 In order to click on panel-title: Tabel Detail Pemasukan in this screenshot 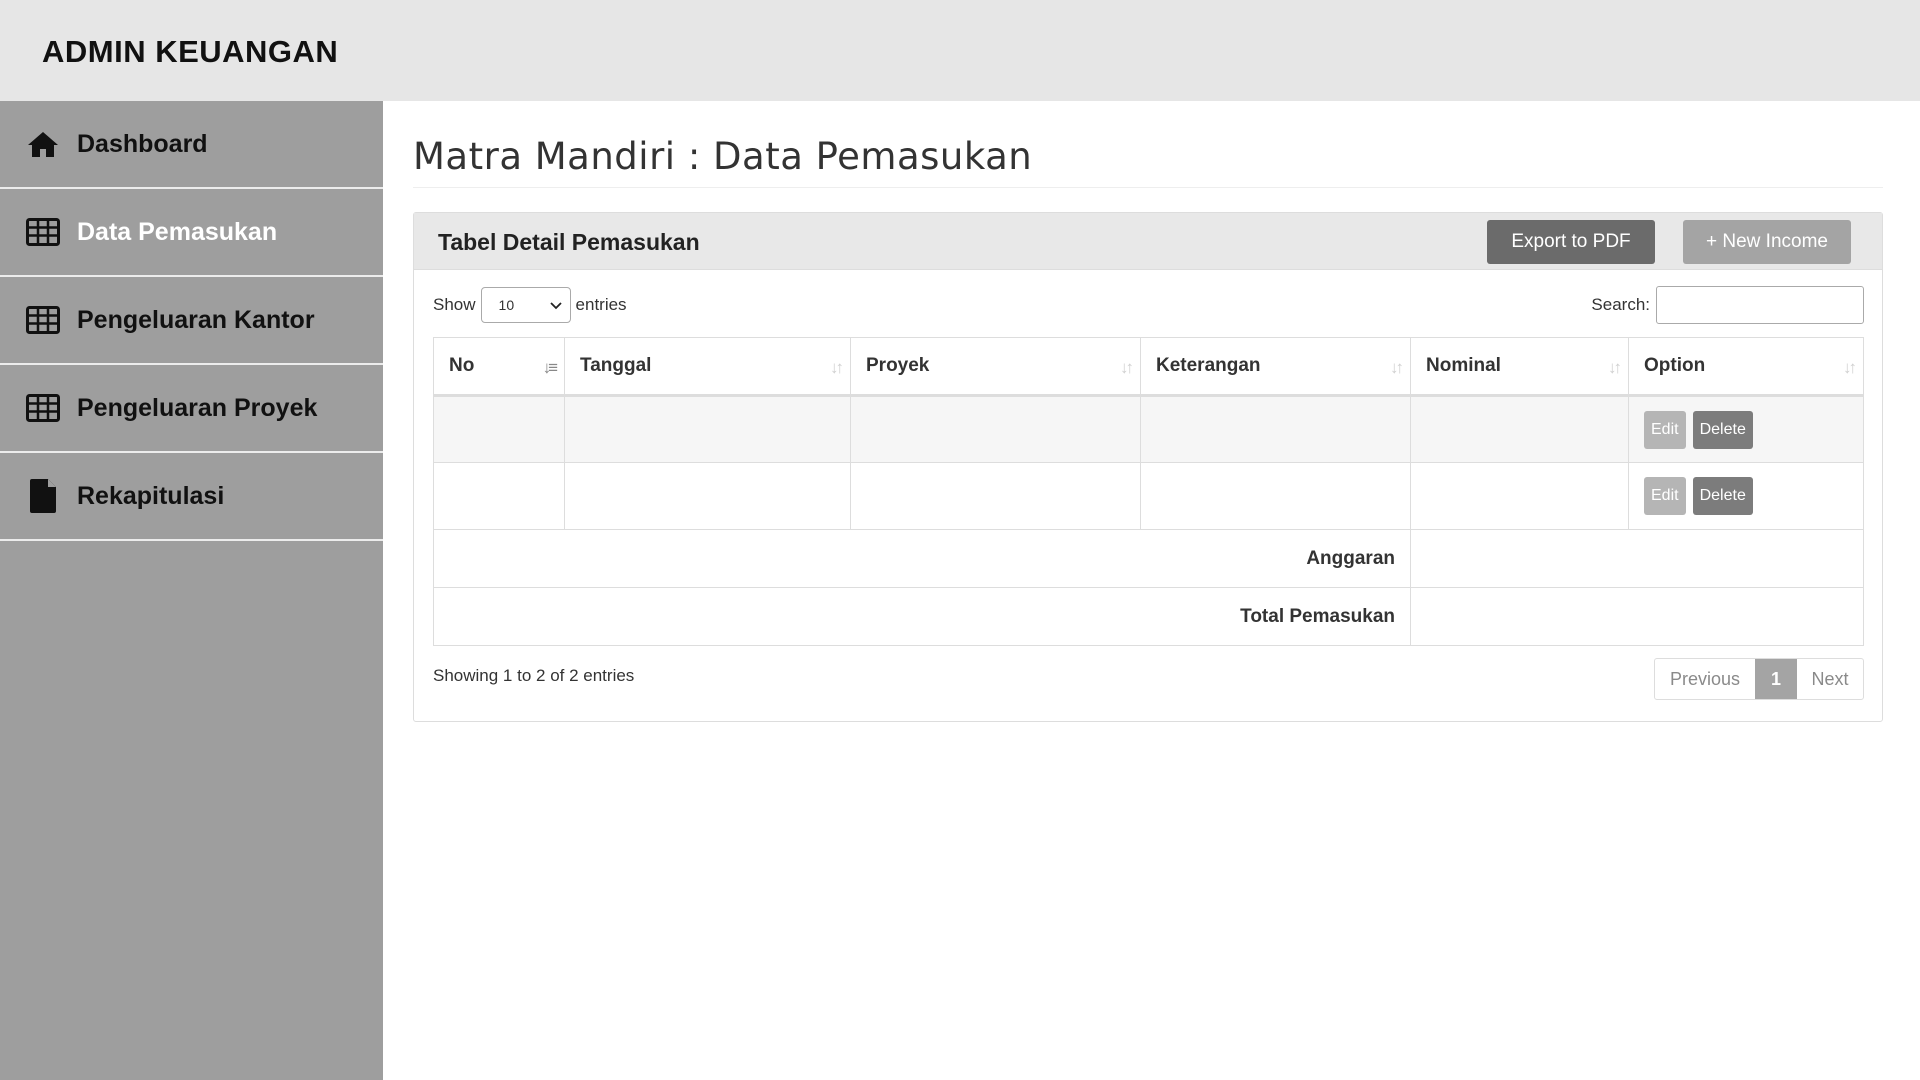, I will do `click(569, 242)`.